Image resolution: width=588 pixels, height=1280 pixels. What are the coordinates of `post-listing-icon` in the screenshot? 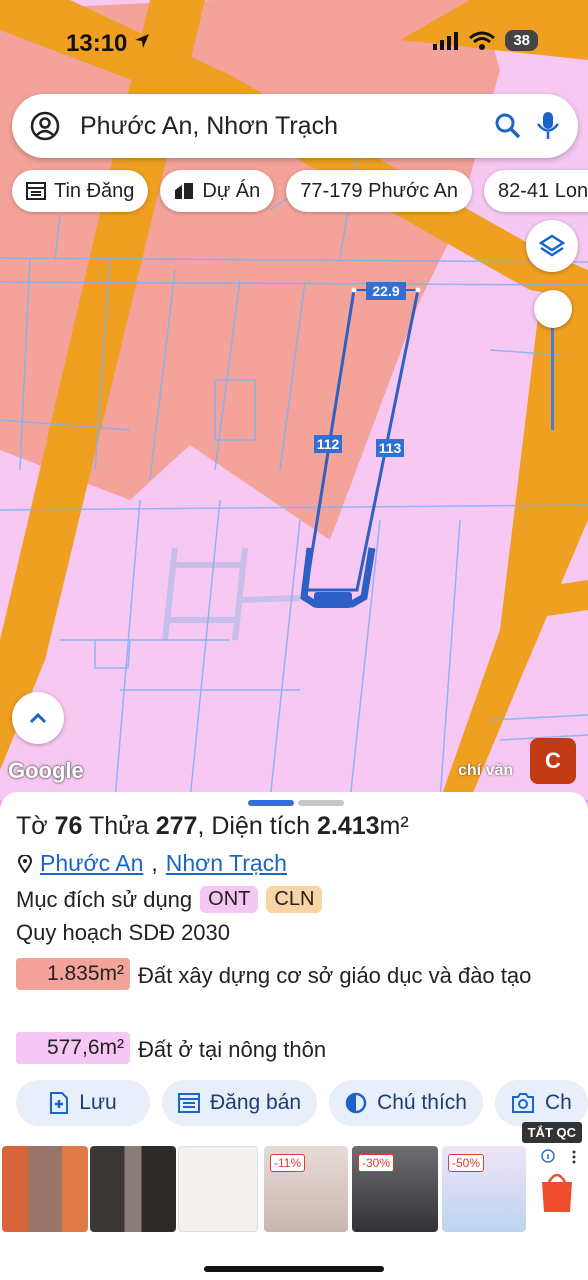 It's located at (189, 1103).